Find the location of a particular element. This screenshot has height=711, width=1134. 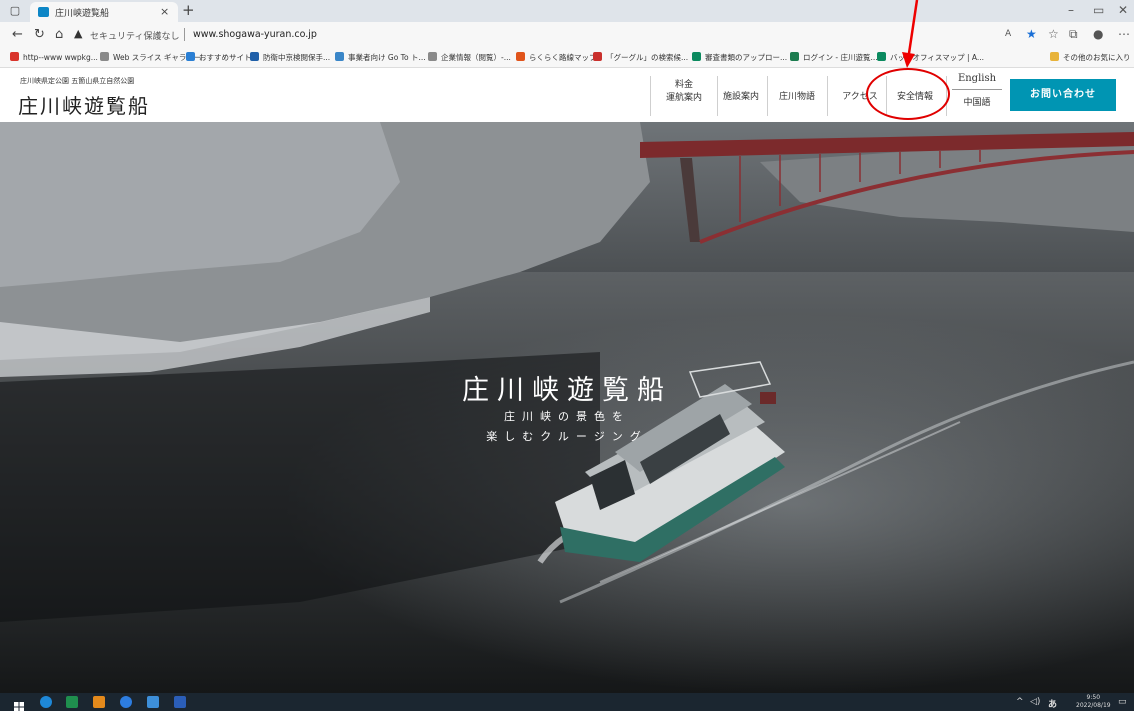

home-icon: ⌂ is located at coordinates (59, 34).